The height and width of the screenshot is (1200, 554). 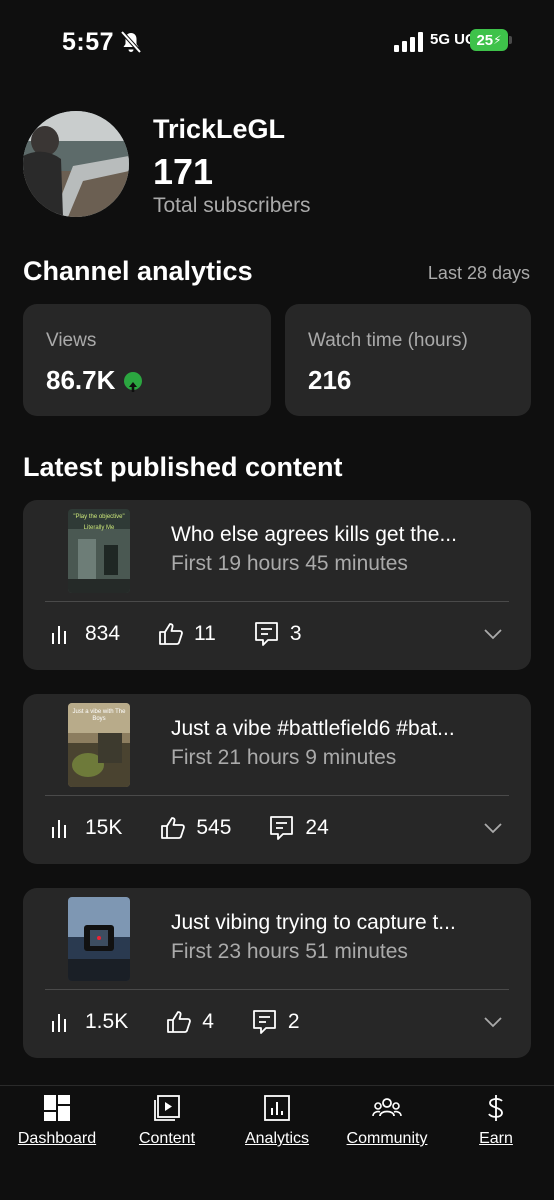 What do you see at coordinates (99, 551) in the screenshot?
I see `video-thumbnail: "Play the objective" Literally Me` at bounding box center [99, 551].